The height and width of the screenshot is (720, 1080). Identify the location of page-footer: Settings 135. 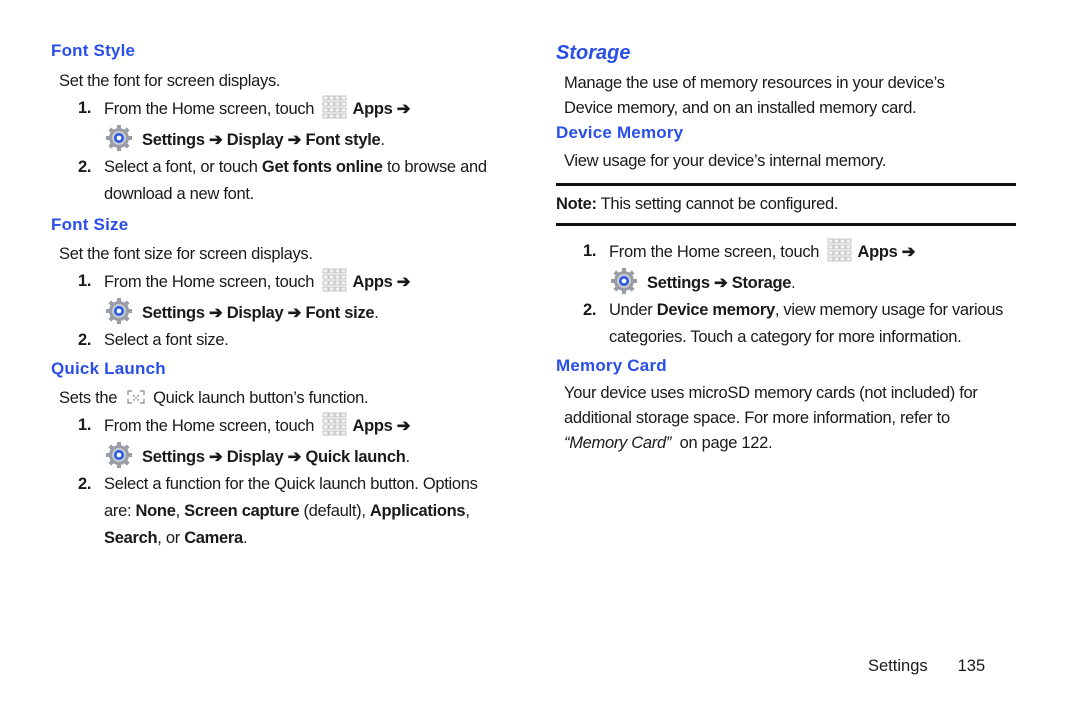
(926, 666).